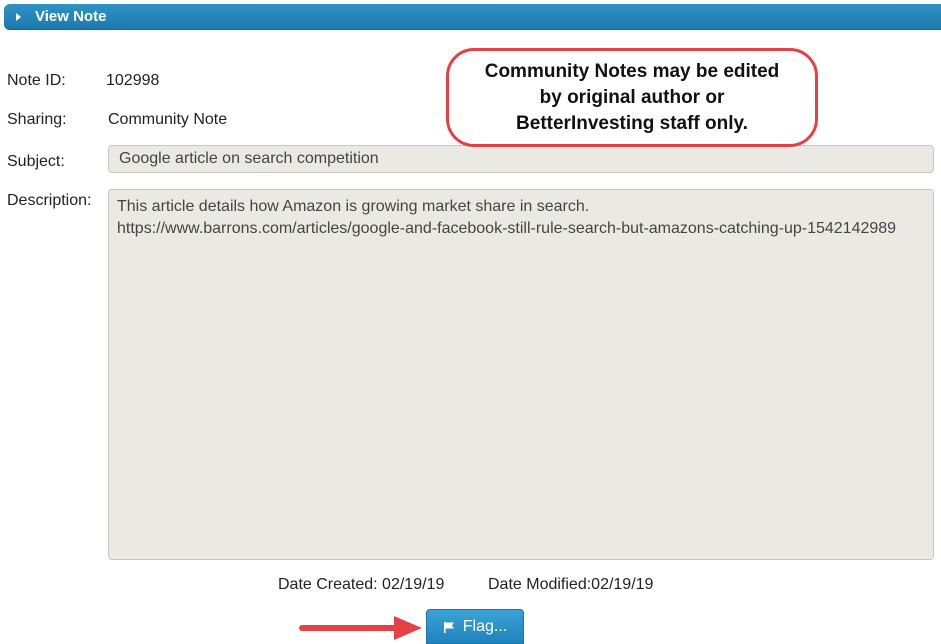 This screenshot has width=941, height=644. I want to click on note-id-label: Note ID:, so click(36, 80).